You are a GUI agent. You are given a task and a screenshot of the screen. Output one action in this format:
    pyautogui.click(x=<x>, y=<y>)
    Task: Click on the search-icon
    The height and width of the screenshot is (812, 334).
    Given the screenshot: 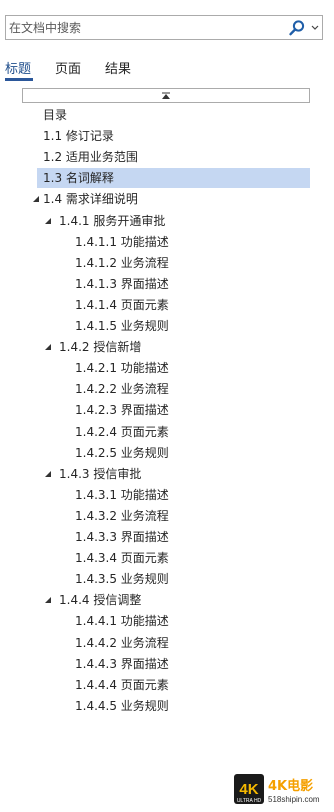 What is the action you would take?
    pyautogui.click(x=297, y=28)
    